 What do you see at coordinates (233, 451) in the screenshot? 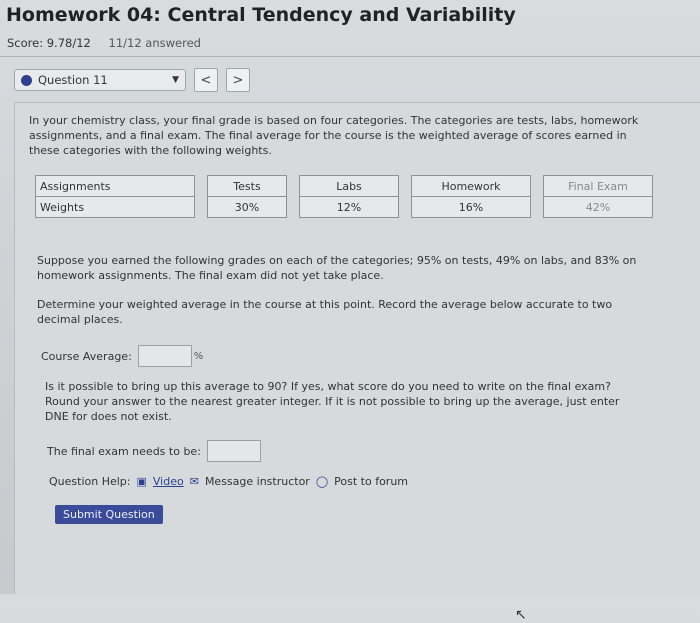
I see `final-exam-input` at bounding box center [233, 451].